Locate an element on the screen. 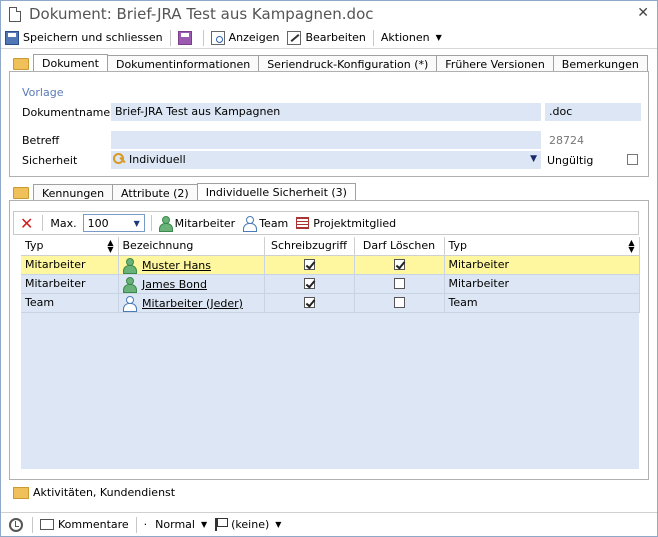 The image size is (658, 537). security-label: Sicherheit is located at coordinates (50, 160).